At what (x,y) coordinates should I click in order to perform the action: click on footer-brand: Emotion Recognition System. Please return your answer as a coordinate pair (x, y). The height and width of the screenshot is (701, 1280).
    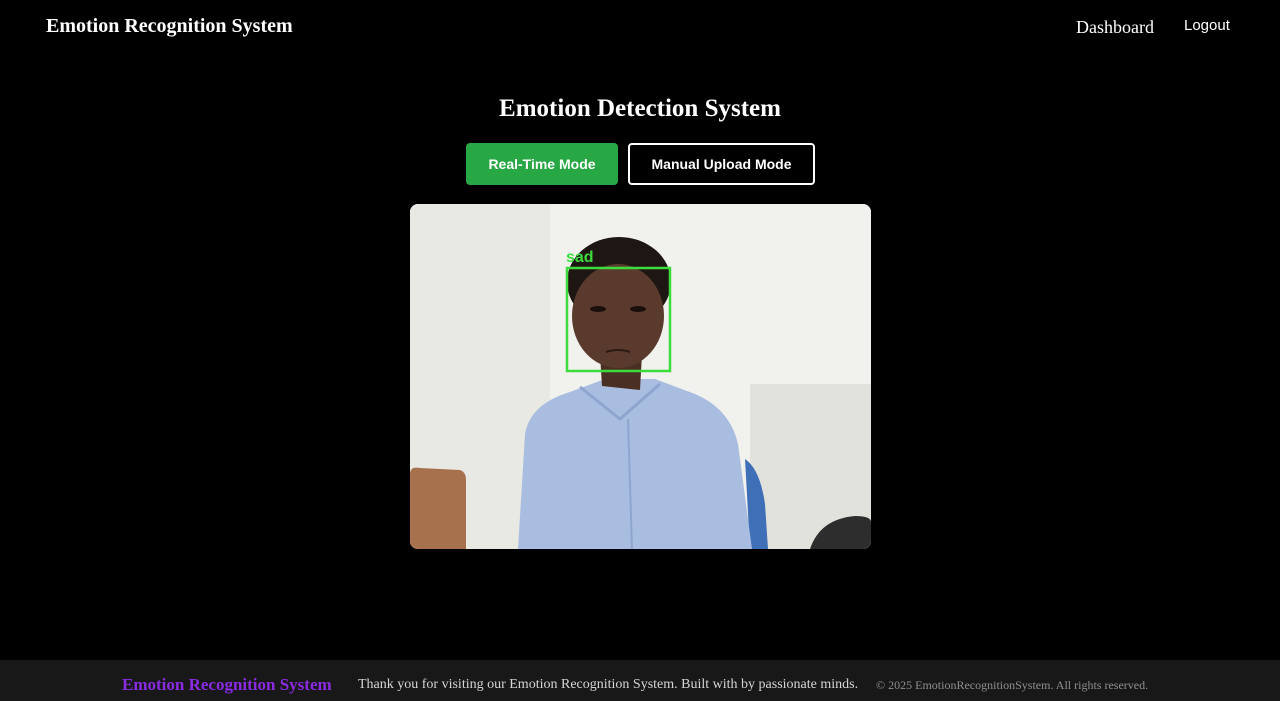
    Looking at the image, I should click on (227, 684).